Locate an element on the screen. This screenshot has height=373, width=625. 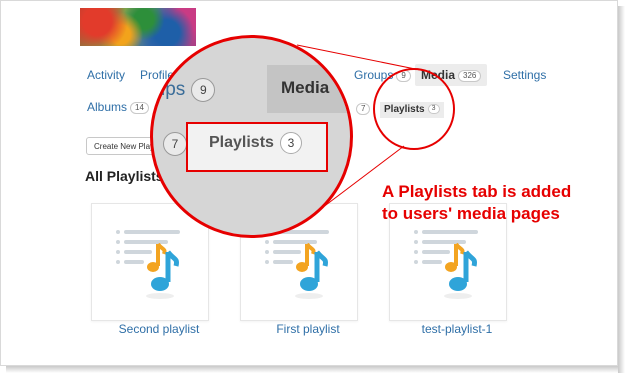
annotation-line-1: A Playlists tab is added is located at coordinates (477, 191).